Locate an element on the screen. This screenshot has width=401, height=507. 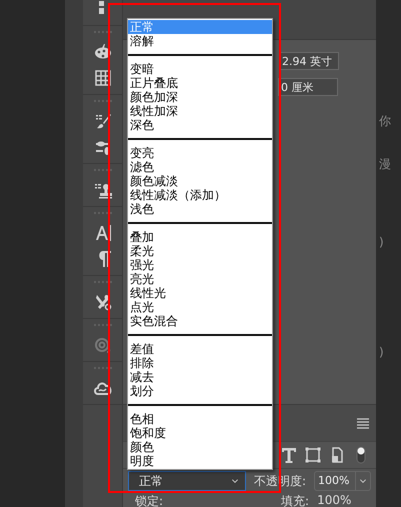
menu-item: 深色 is located at coordinates (200, 125).